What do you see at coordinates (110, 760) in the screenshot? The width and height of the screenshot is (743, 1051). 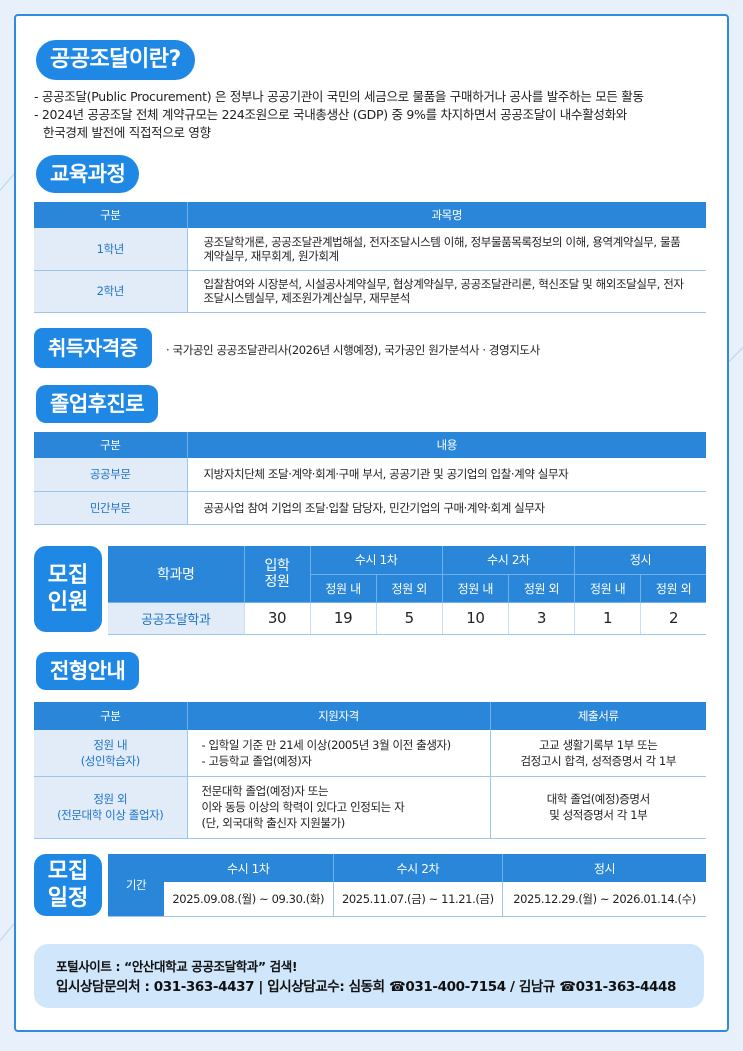 I see `label-line: (성인학습자)` at bounding box center [110, 760].